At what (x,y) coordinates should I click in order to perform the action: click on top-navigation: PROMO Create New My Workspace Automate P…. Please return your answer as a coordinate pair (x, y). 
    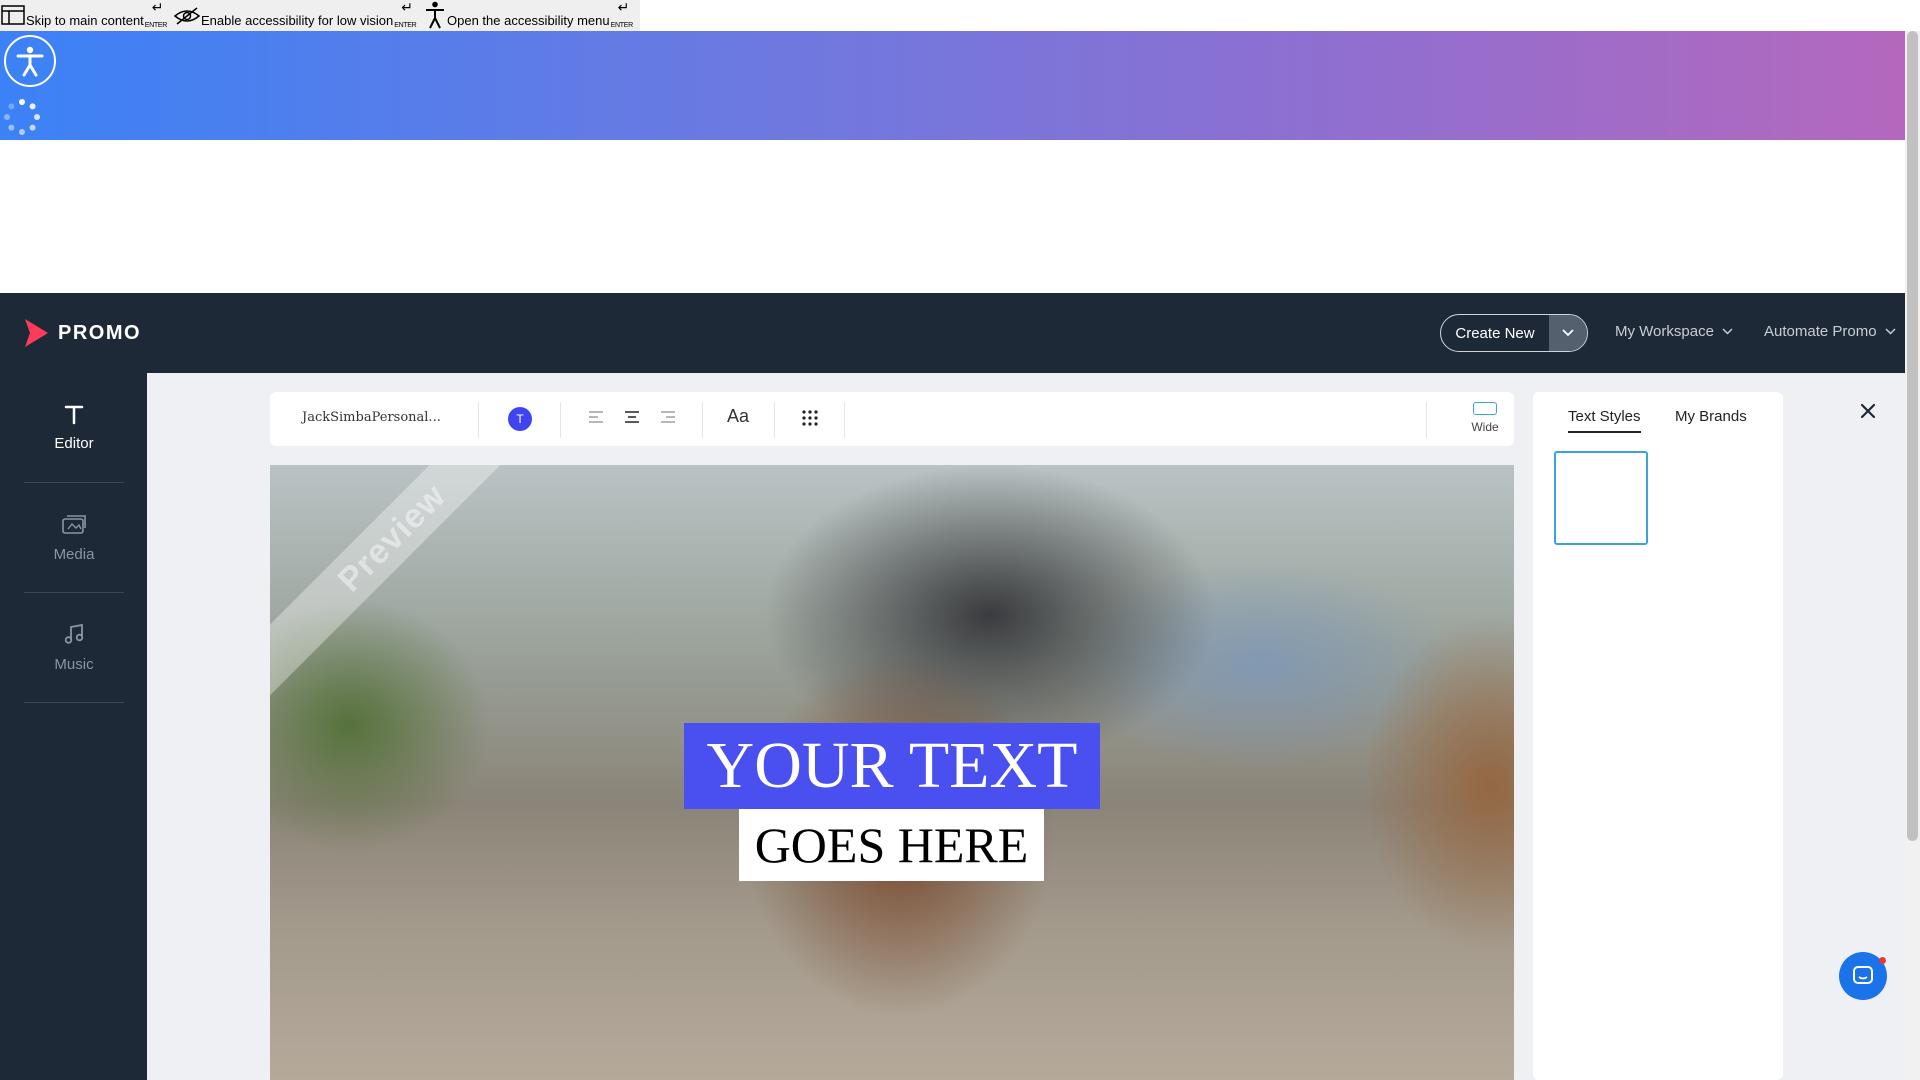
    Looking at the image, I should click on (952, 333).